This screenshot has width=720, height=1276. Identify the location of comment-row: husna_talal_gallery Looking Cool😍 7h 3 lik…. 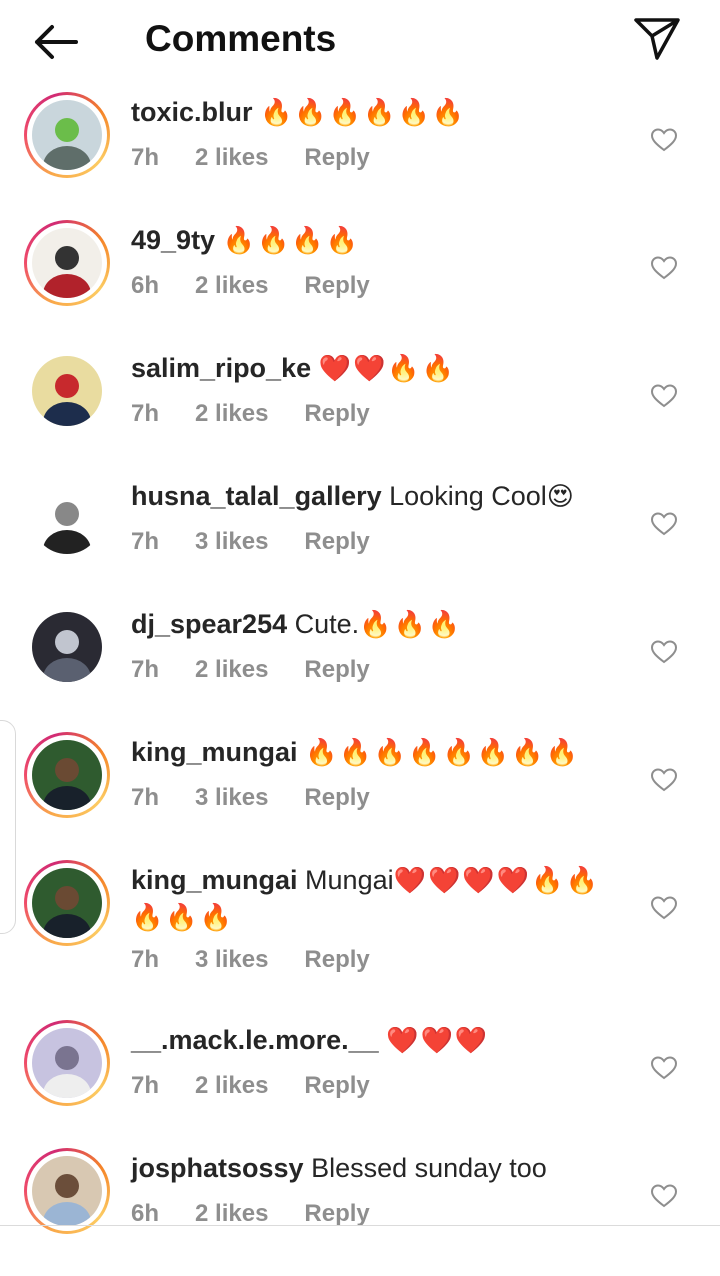
(360, 540).